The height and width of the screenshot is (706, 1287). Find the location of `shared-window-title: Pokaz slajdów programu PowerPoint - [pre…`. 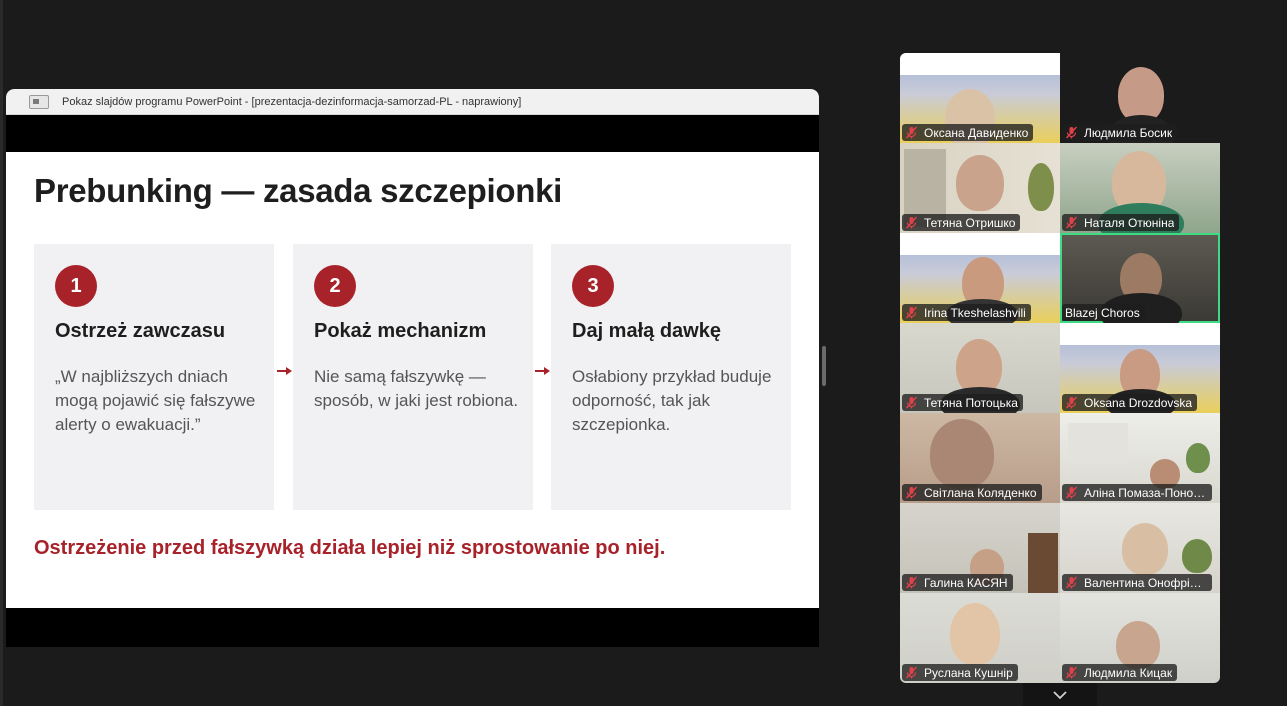

shared-window-title: Pokaz slajdów programu PowerPoint - [pre… is located at coordinates (292, 101).